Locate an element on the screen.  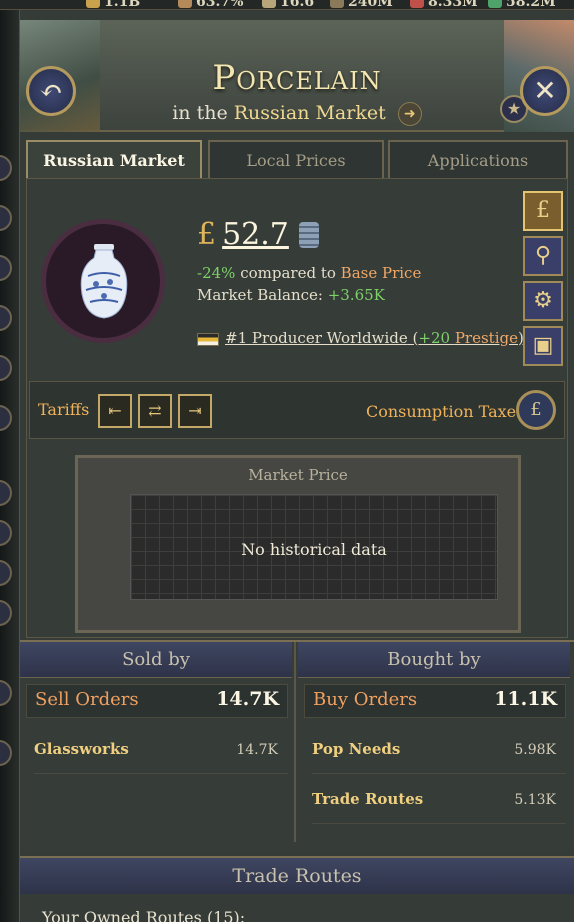
consumption-tax-button: £ is located at coordinates (536, 410).